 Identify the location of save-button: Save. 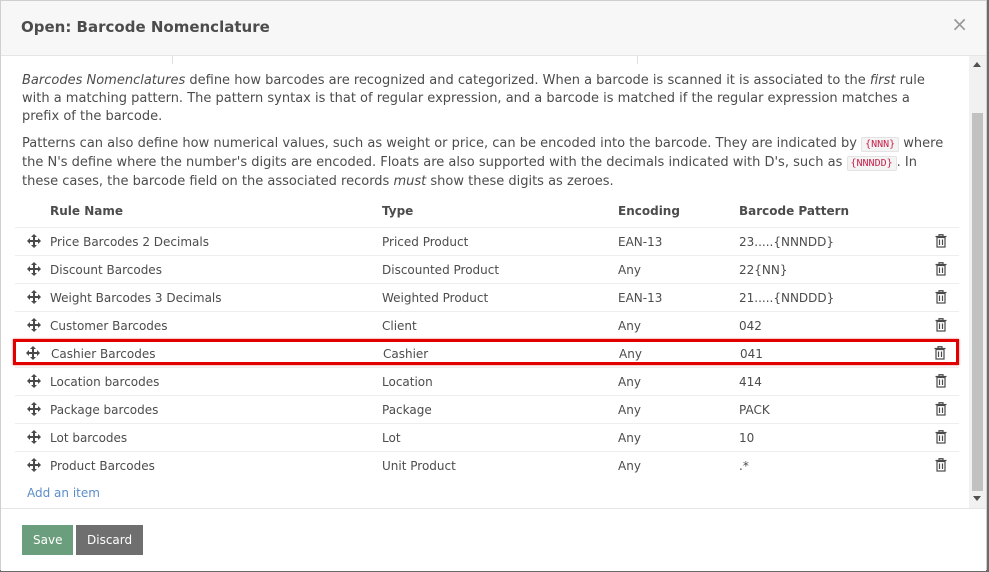
(48, 540).